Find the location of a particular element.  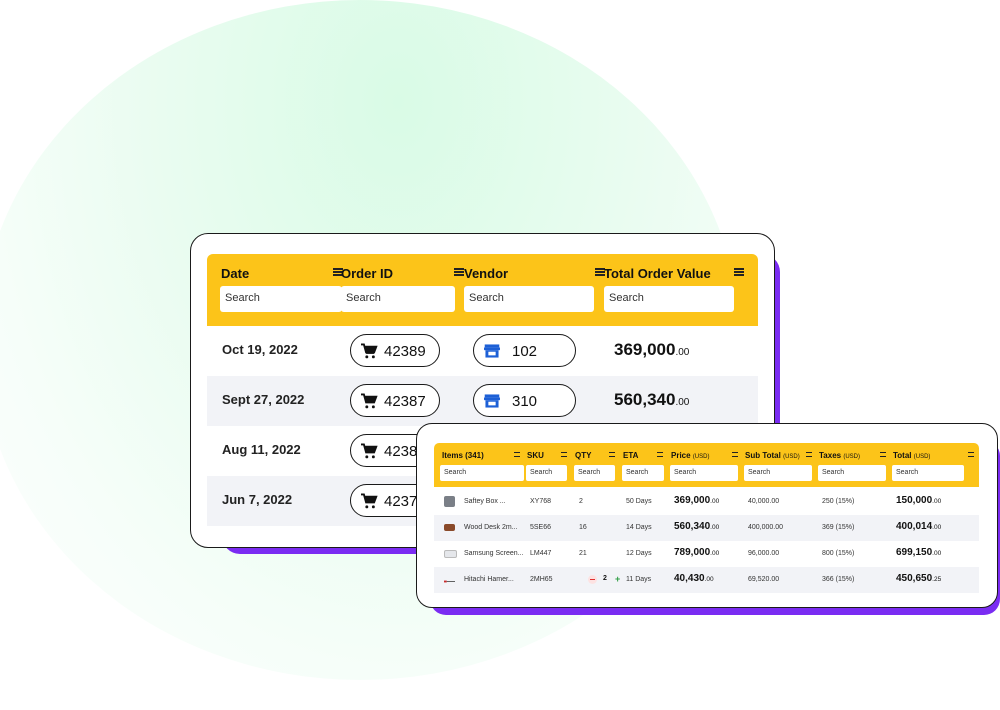

item-total: 400,014.00 is located at coordinates (919, 526).